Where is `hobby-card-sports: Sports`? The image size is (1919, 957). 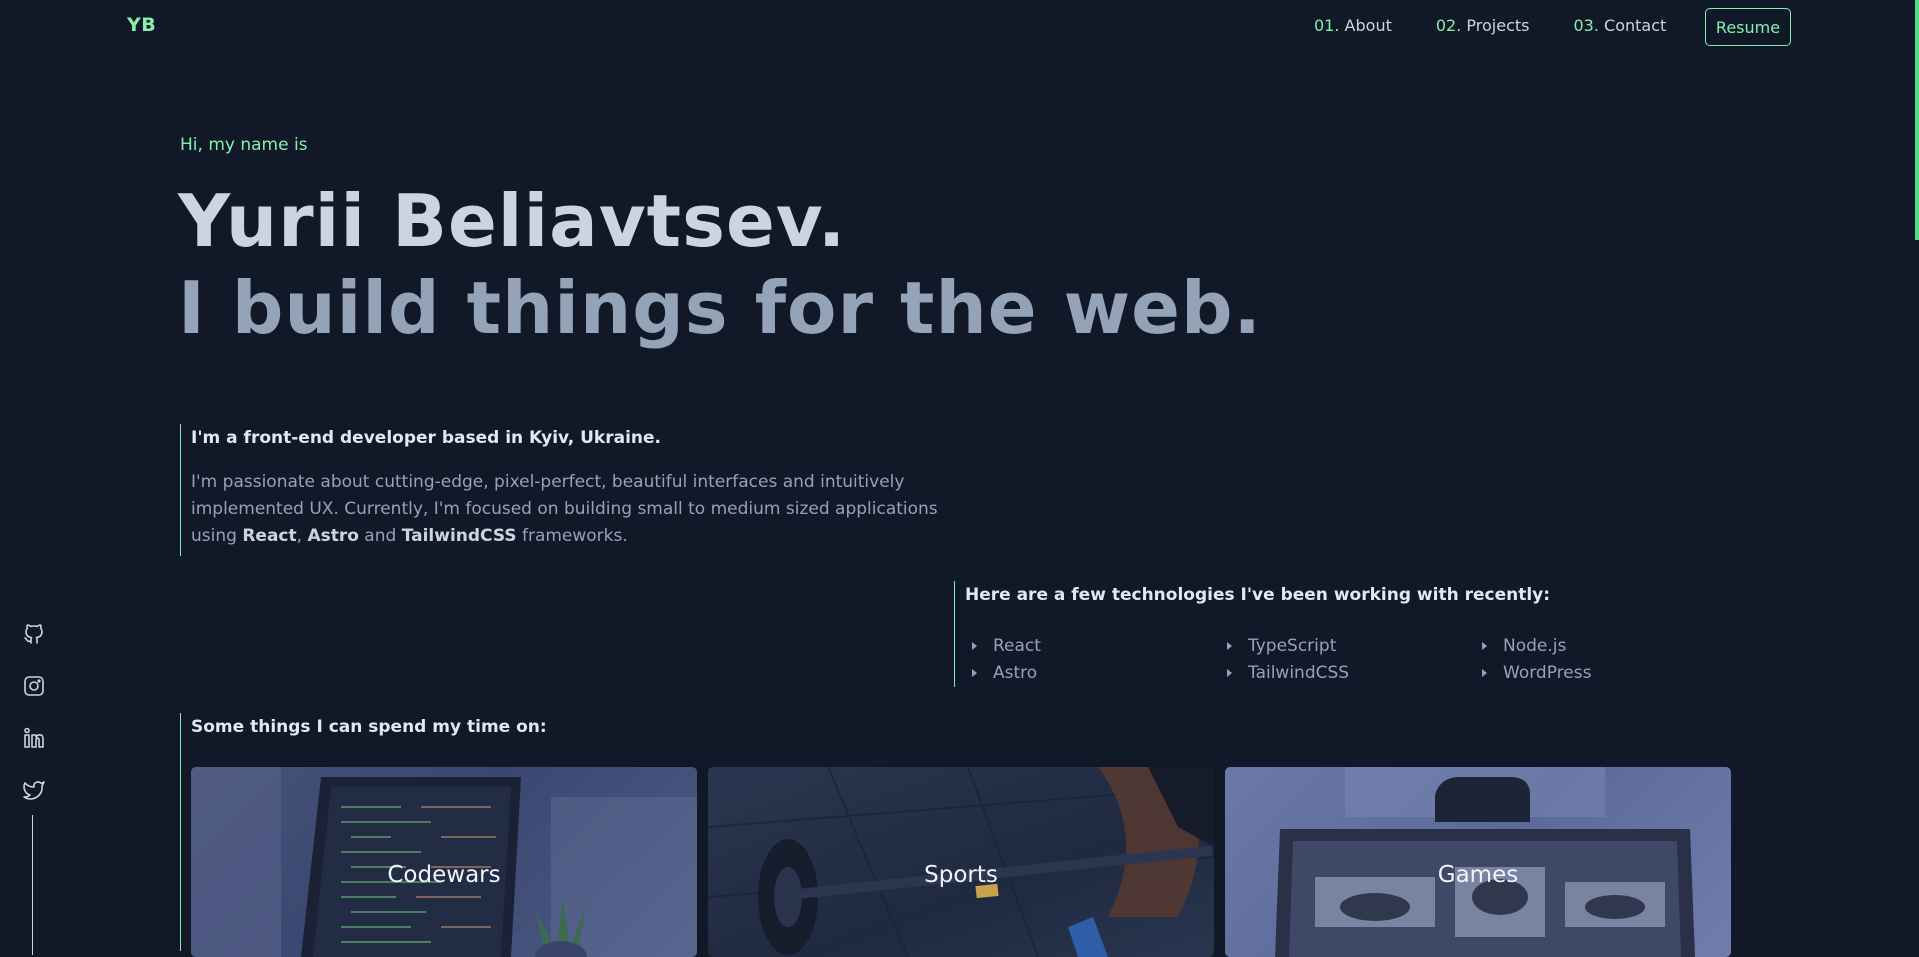 hobby-card-sports: Sports is located at coordinates (961, 862).